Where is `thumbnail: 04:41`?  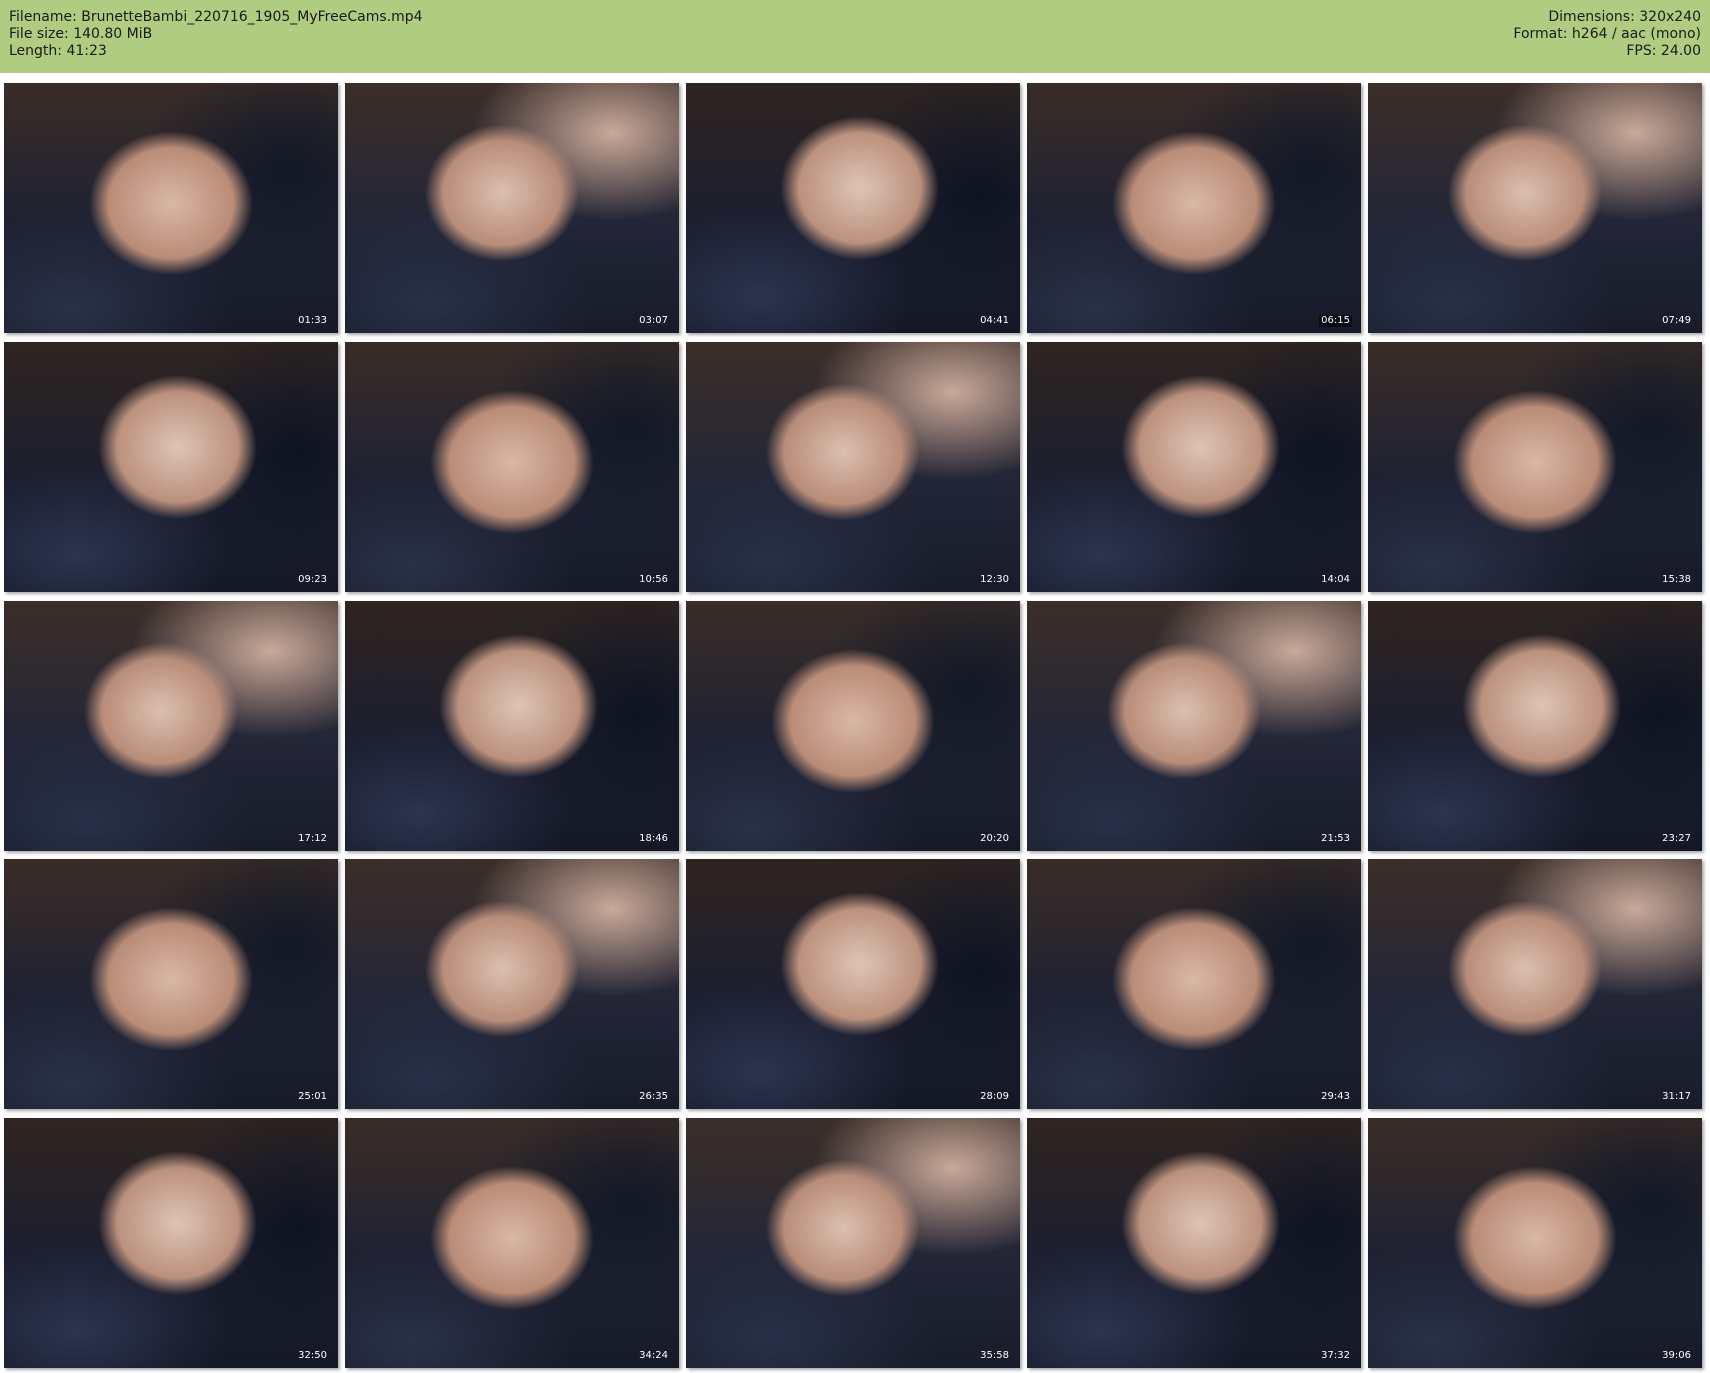
thumbnail: 04:41 is located at coordinates (853, 208).